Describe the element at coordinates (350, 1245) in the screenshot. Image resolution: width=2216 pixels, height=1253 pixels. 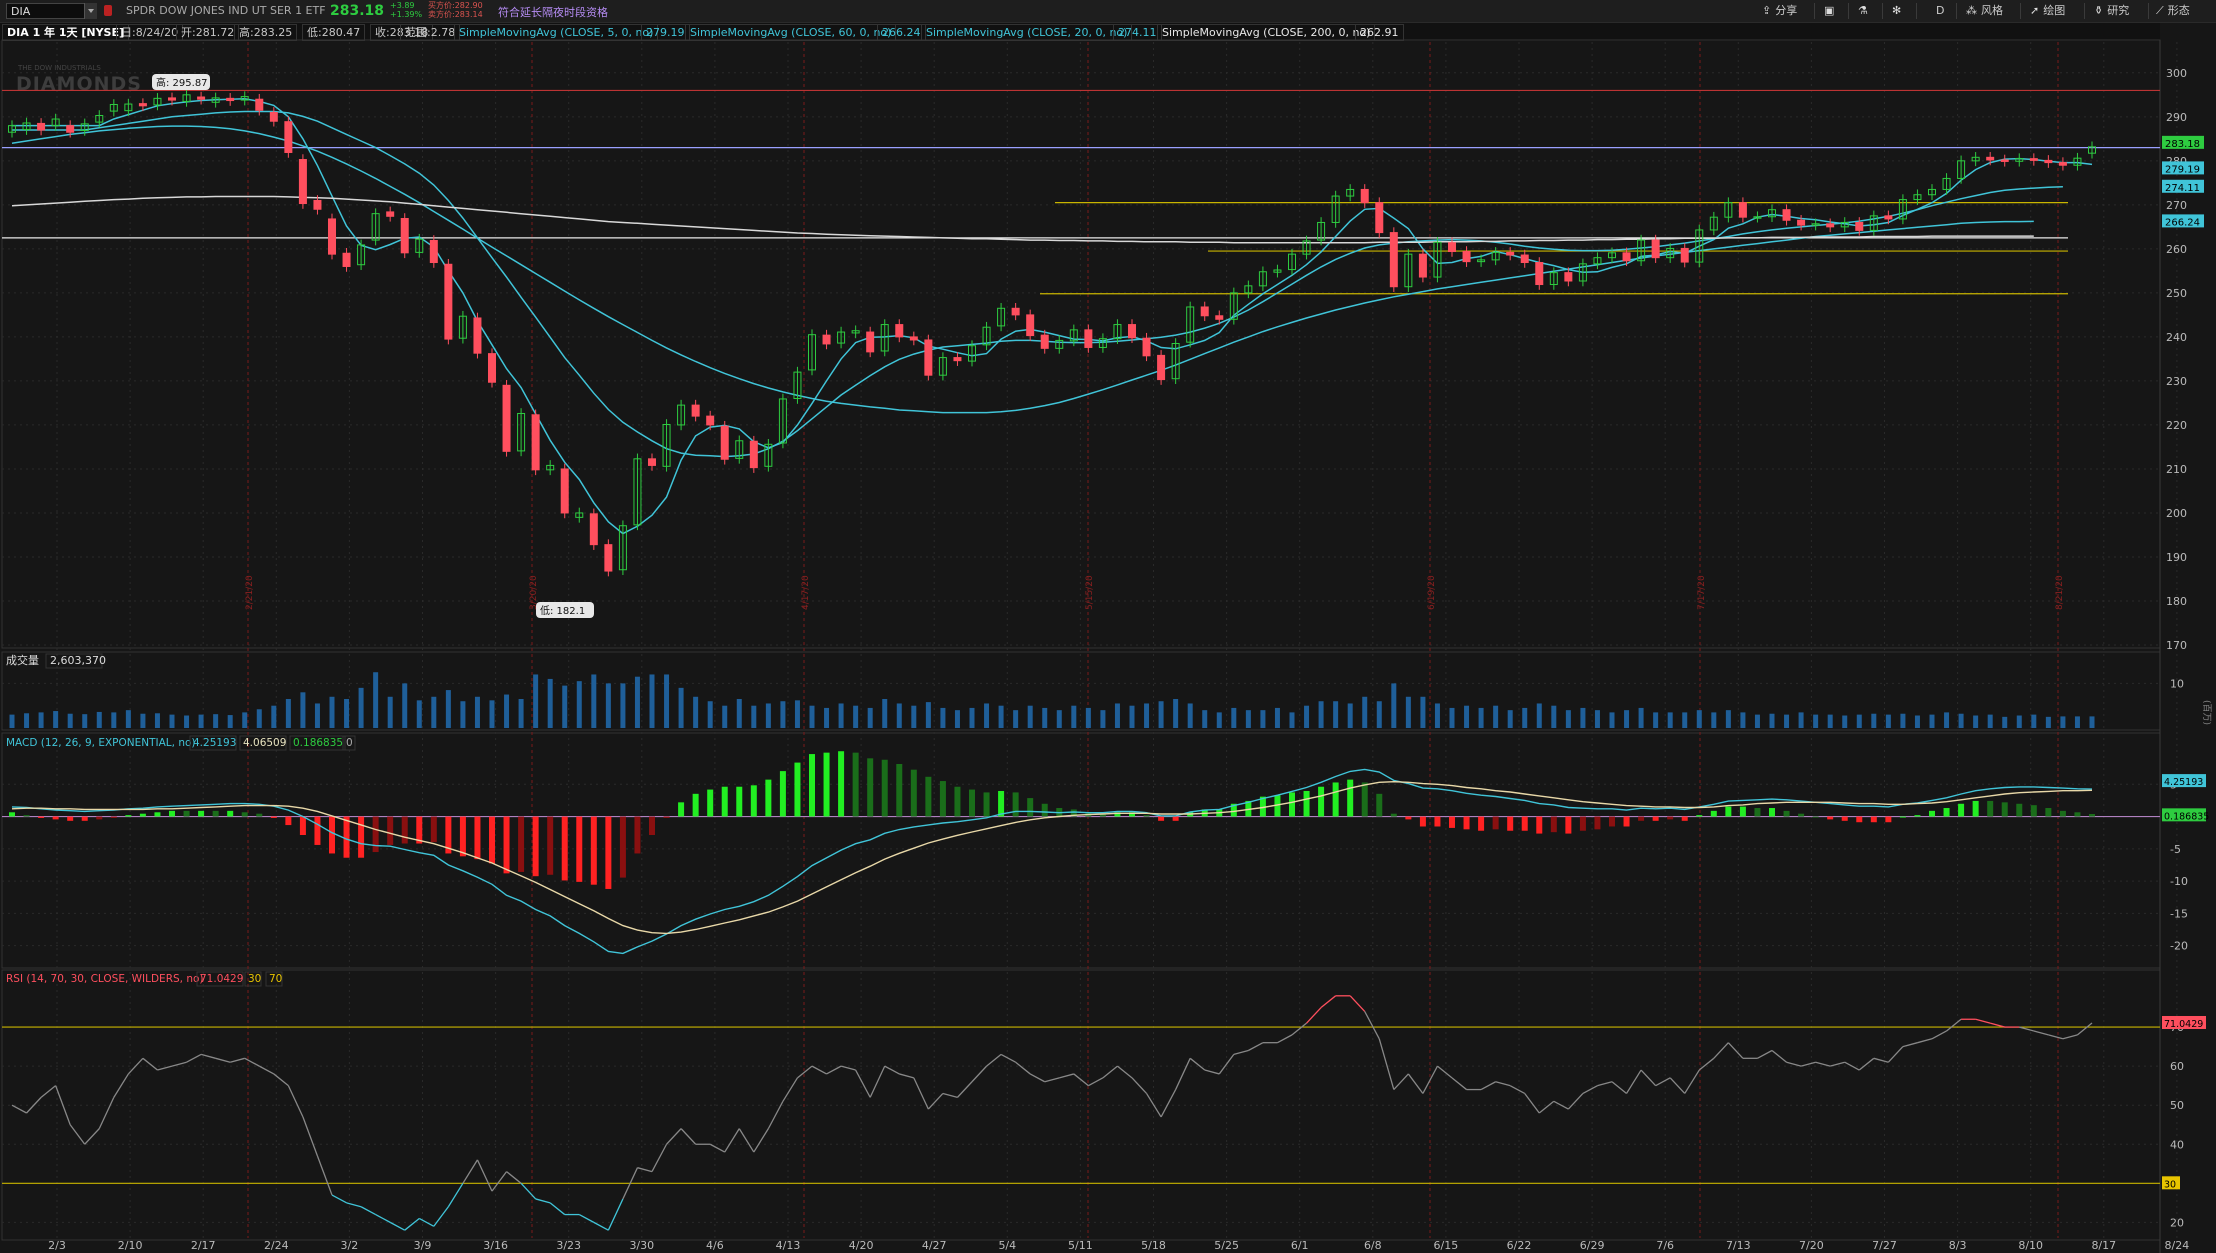
I see `x-tick-label: 3/2` at that location.